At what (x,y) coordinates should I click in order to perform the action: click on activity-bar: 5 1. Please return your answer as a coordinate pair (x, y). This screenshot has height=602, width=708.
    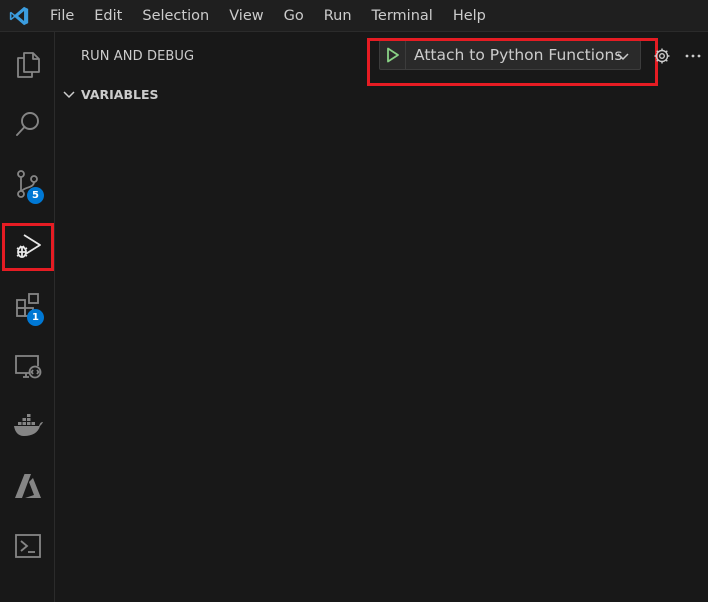
    Looking at the image, I should click on (27, 317).